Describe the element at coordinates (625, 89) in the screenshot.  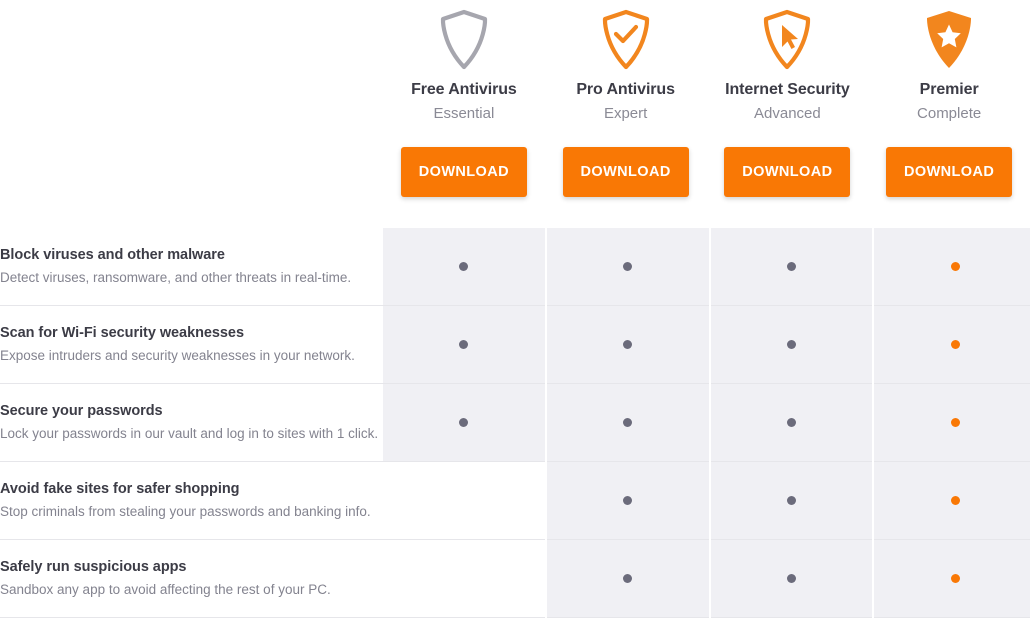
I see `plan-name: Pro Antivirus` at that location.